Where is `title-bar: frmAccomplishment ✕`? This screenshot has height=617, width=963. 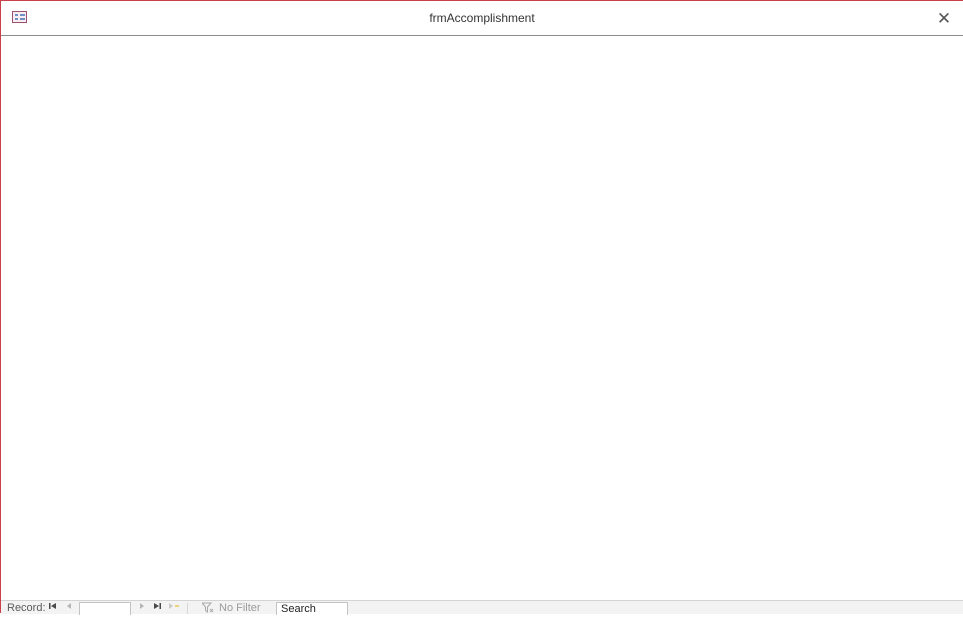 title-bar: frmAccomplishment ✕ is located at coordinates (482, 18).